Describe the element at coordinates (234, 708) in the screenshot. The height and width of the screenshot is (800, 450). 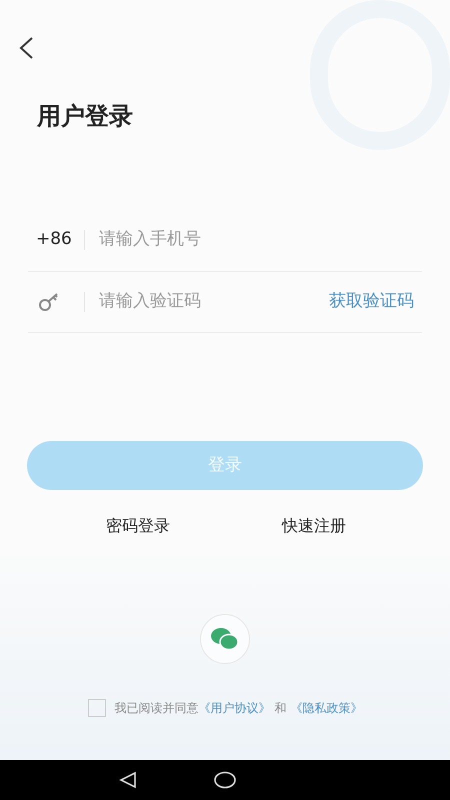
I see `user-agreement-link: 《用户协议》` at that location.